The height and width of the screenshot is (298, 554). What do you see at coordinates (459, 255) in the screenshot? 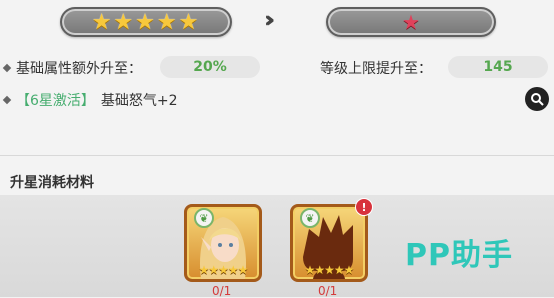
I see `watermark: PP助手` at bounding box center [459, 255].